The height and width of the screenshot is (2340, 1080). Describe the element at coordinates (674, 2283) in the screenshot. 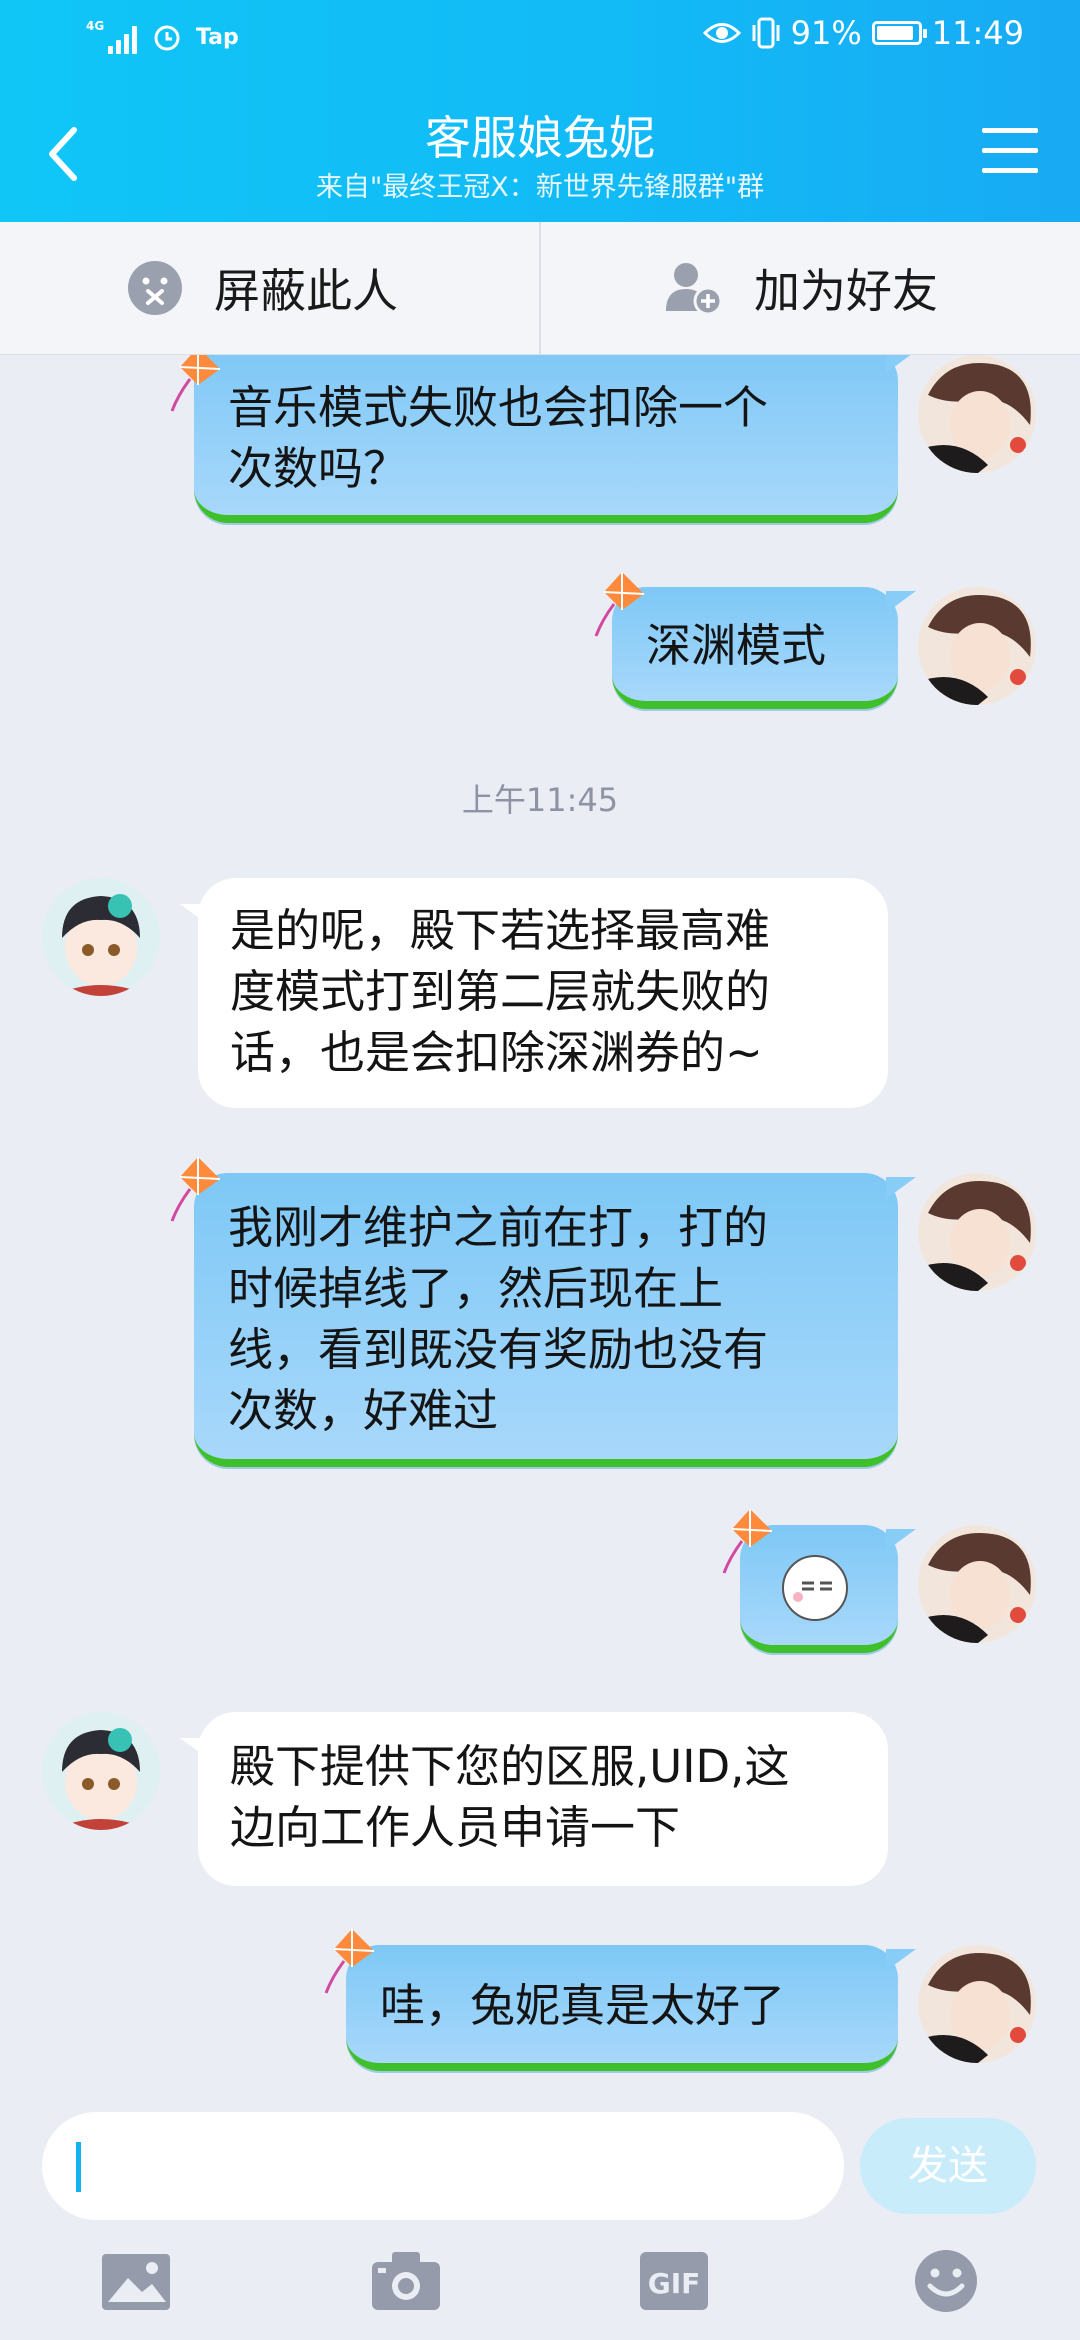

I see `svg-text: GIF` at that location.